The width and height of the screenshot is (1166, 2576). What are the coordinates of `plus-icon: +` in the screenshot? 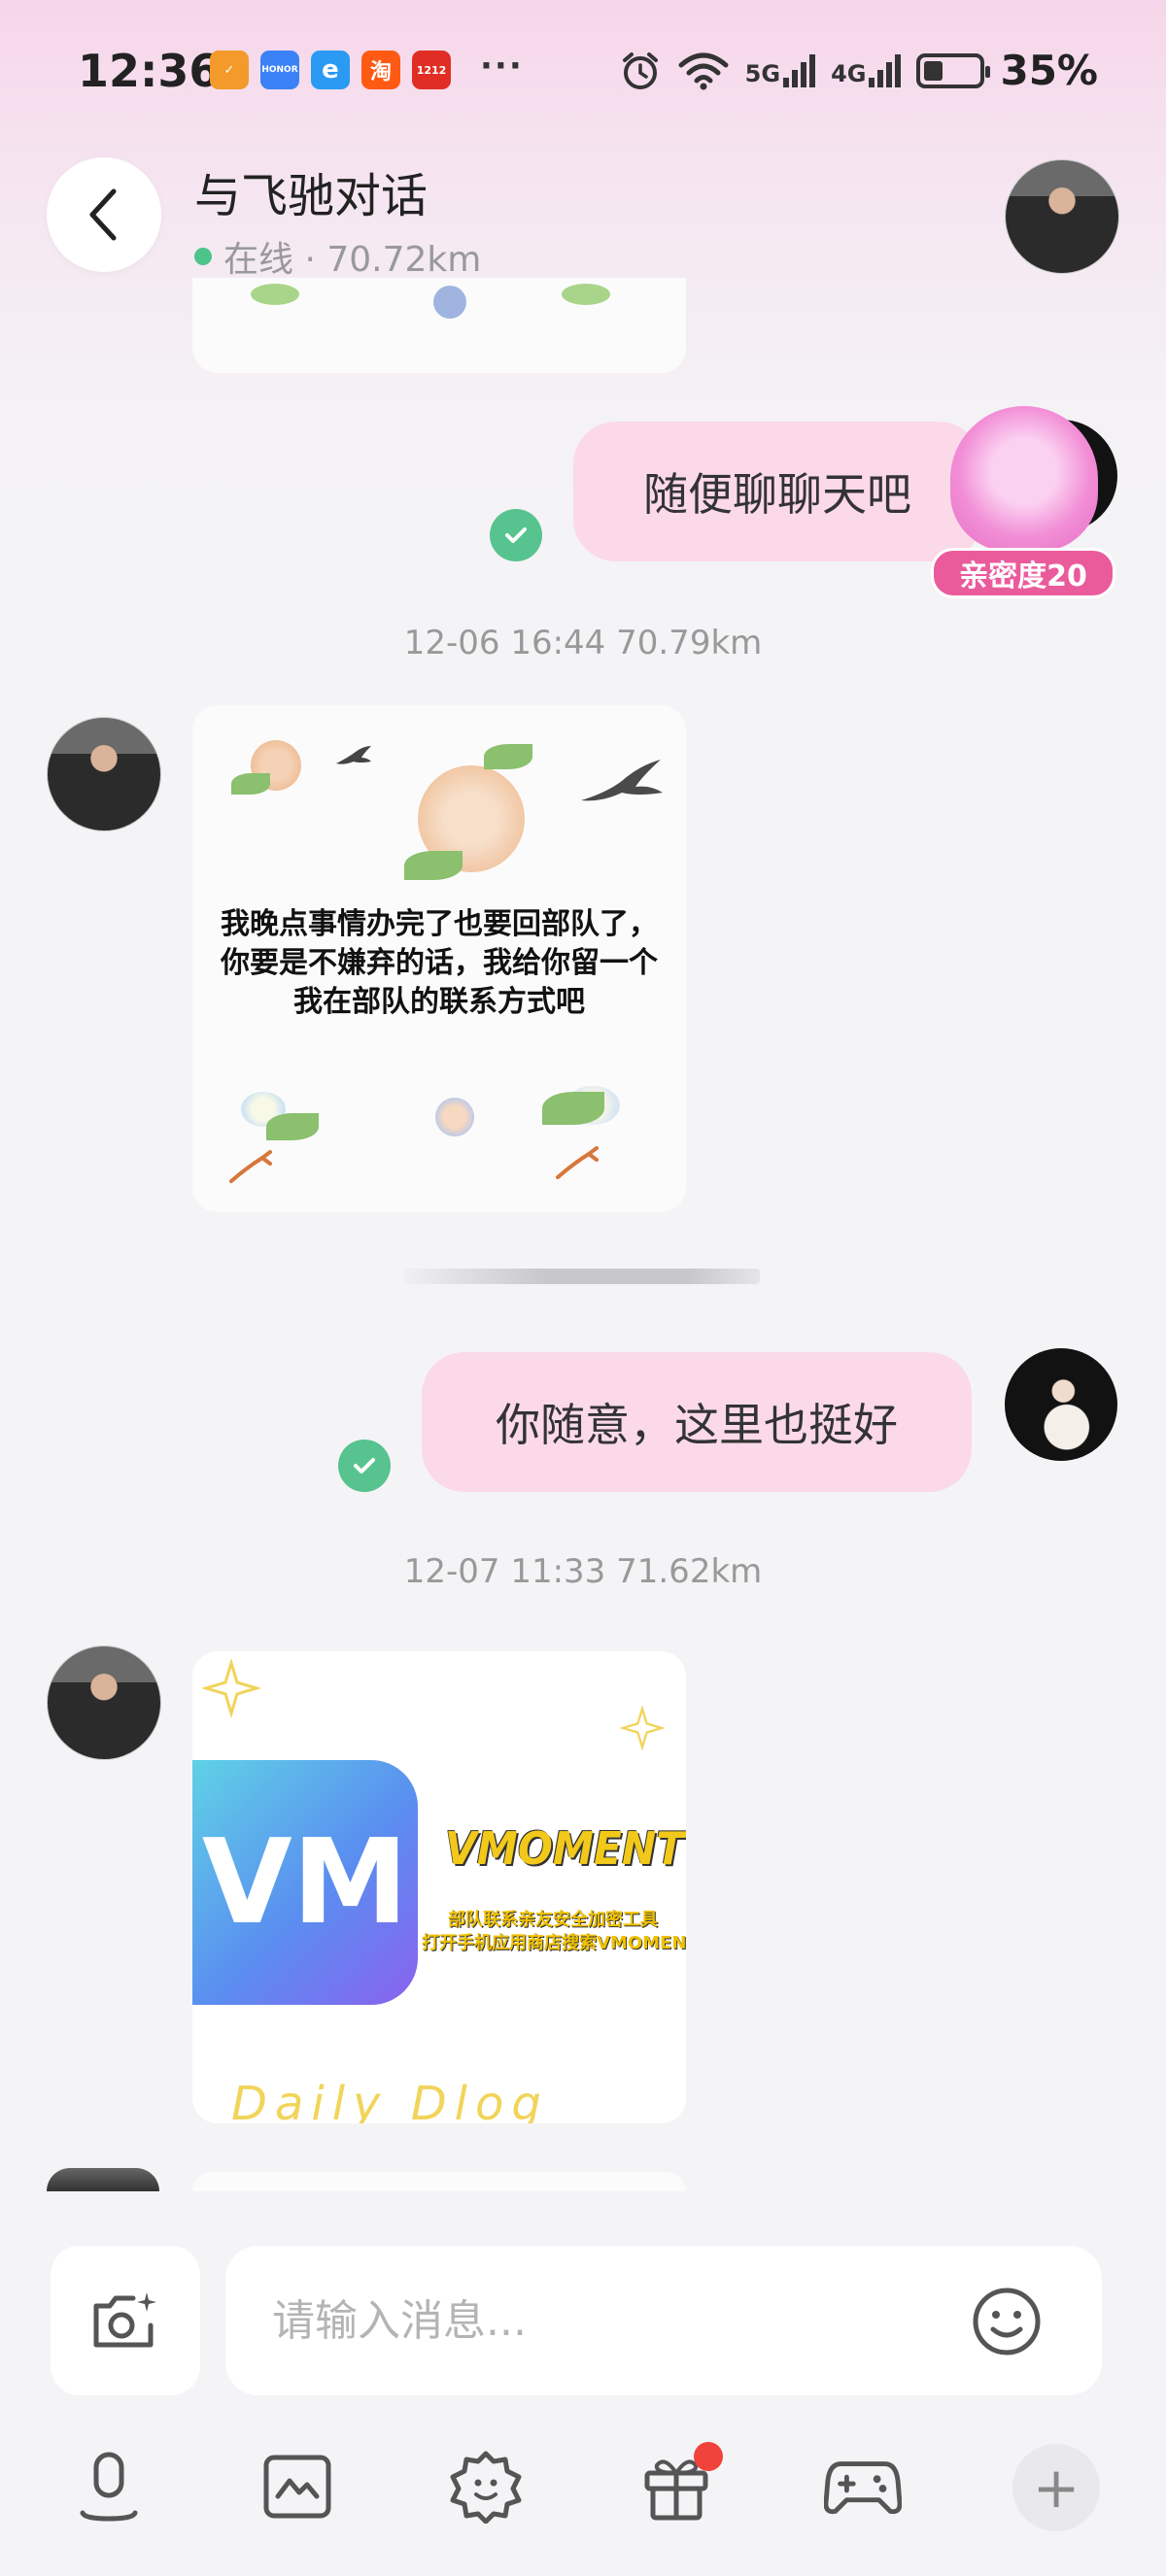 It's located at (1056, 2488).